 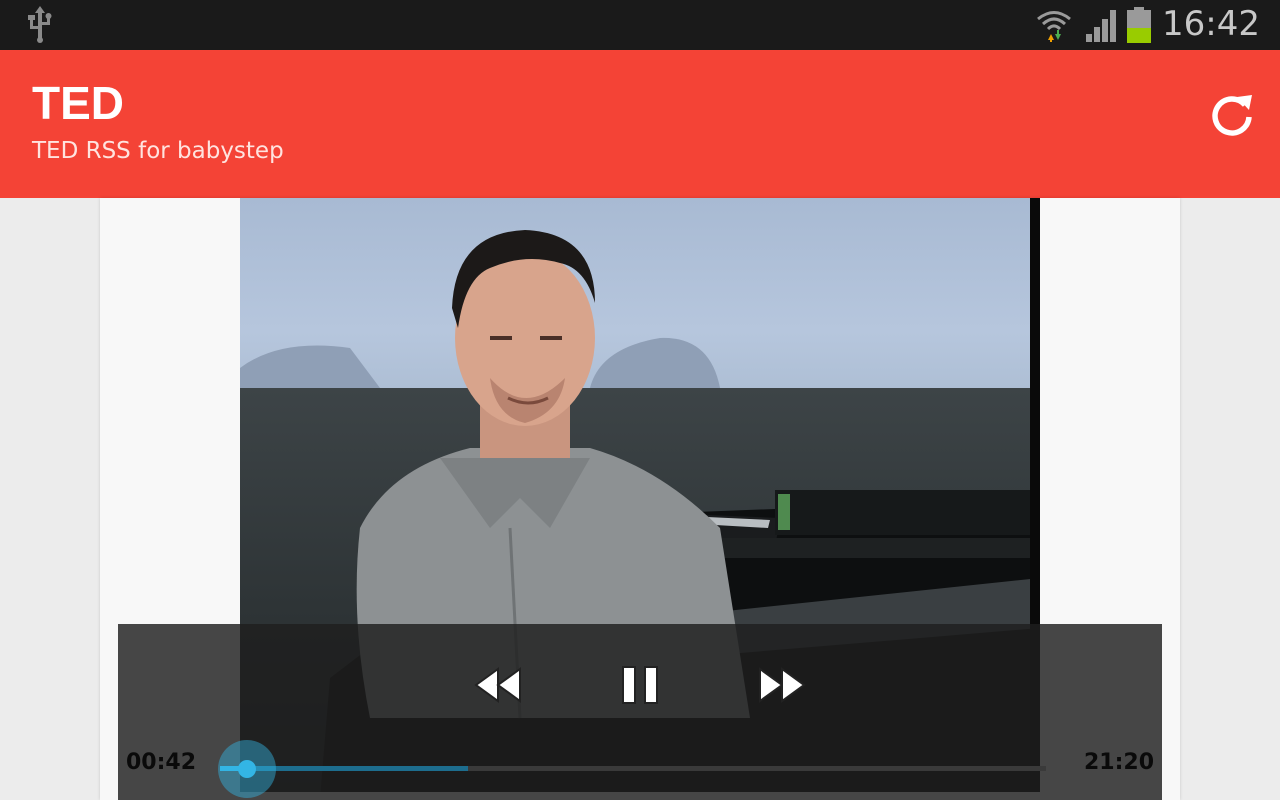 I want to click on pause-button, so click(x=640, y=685).